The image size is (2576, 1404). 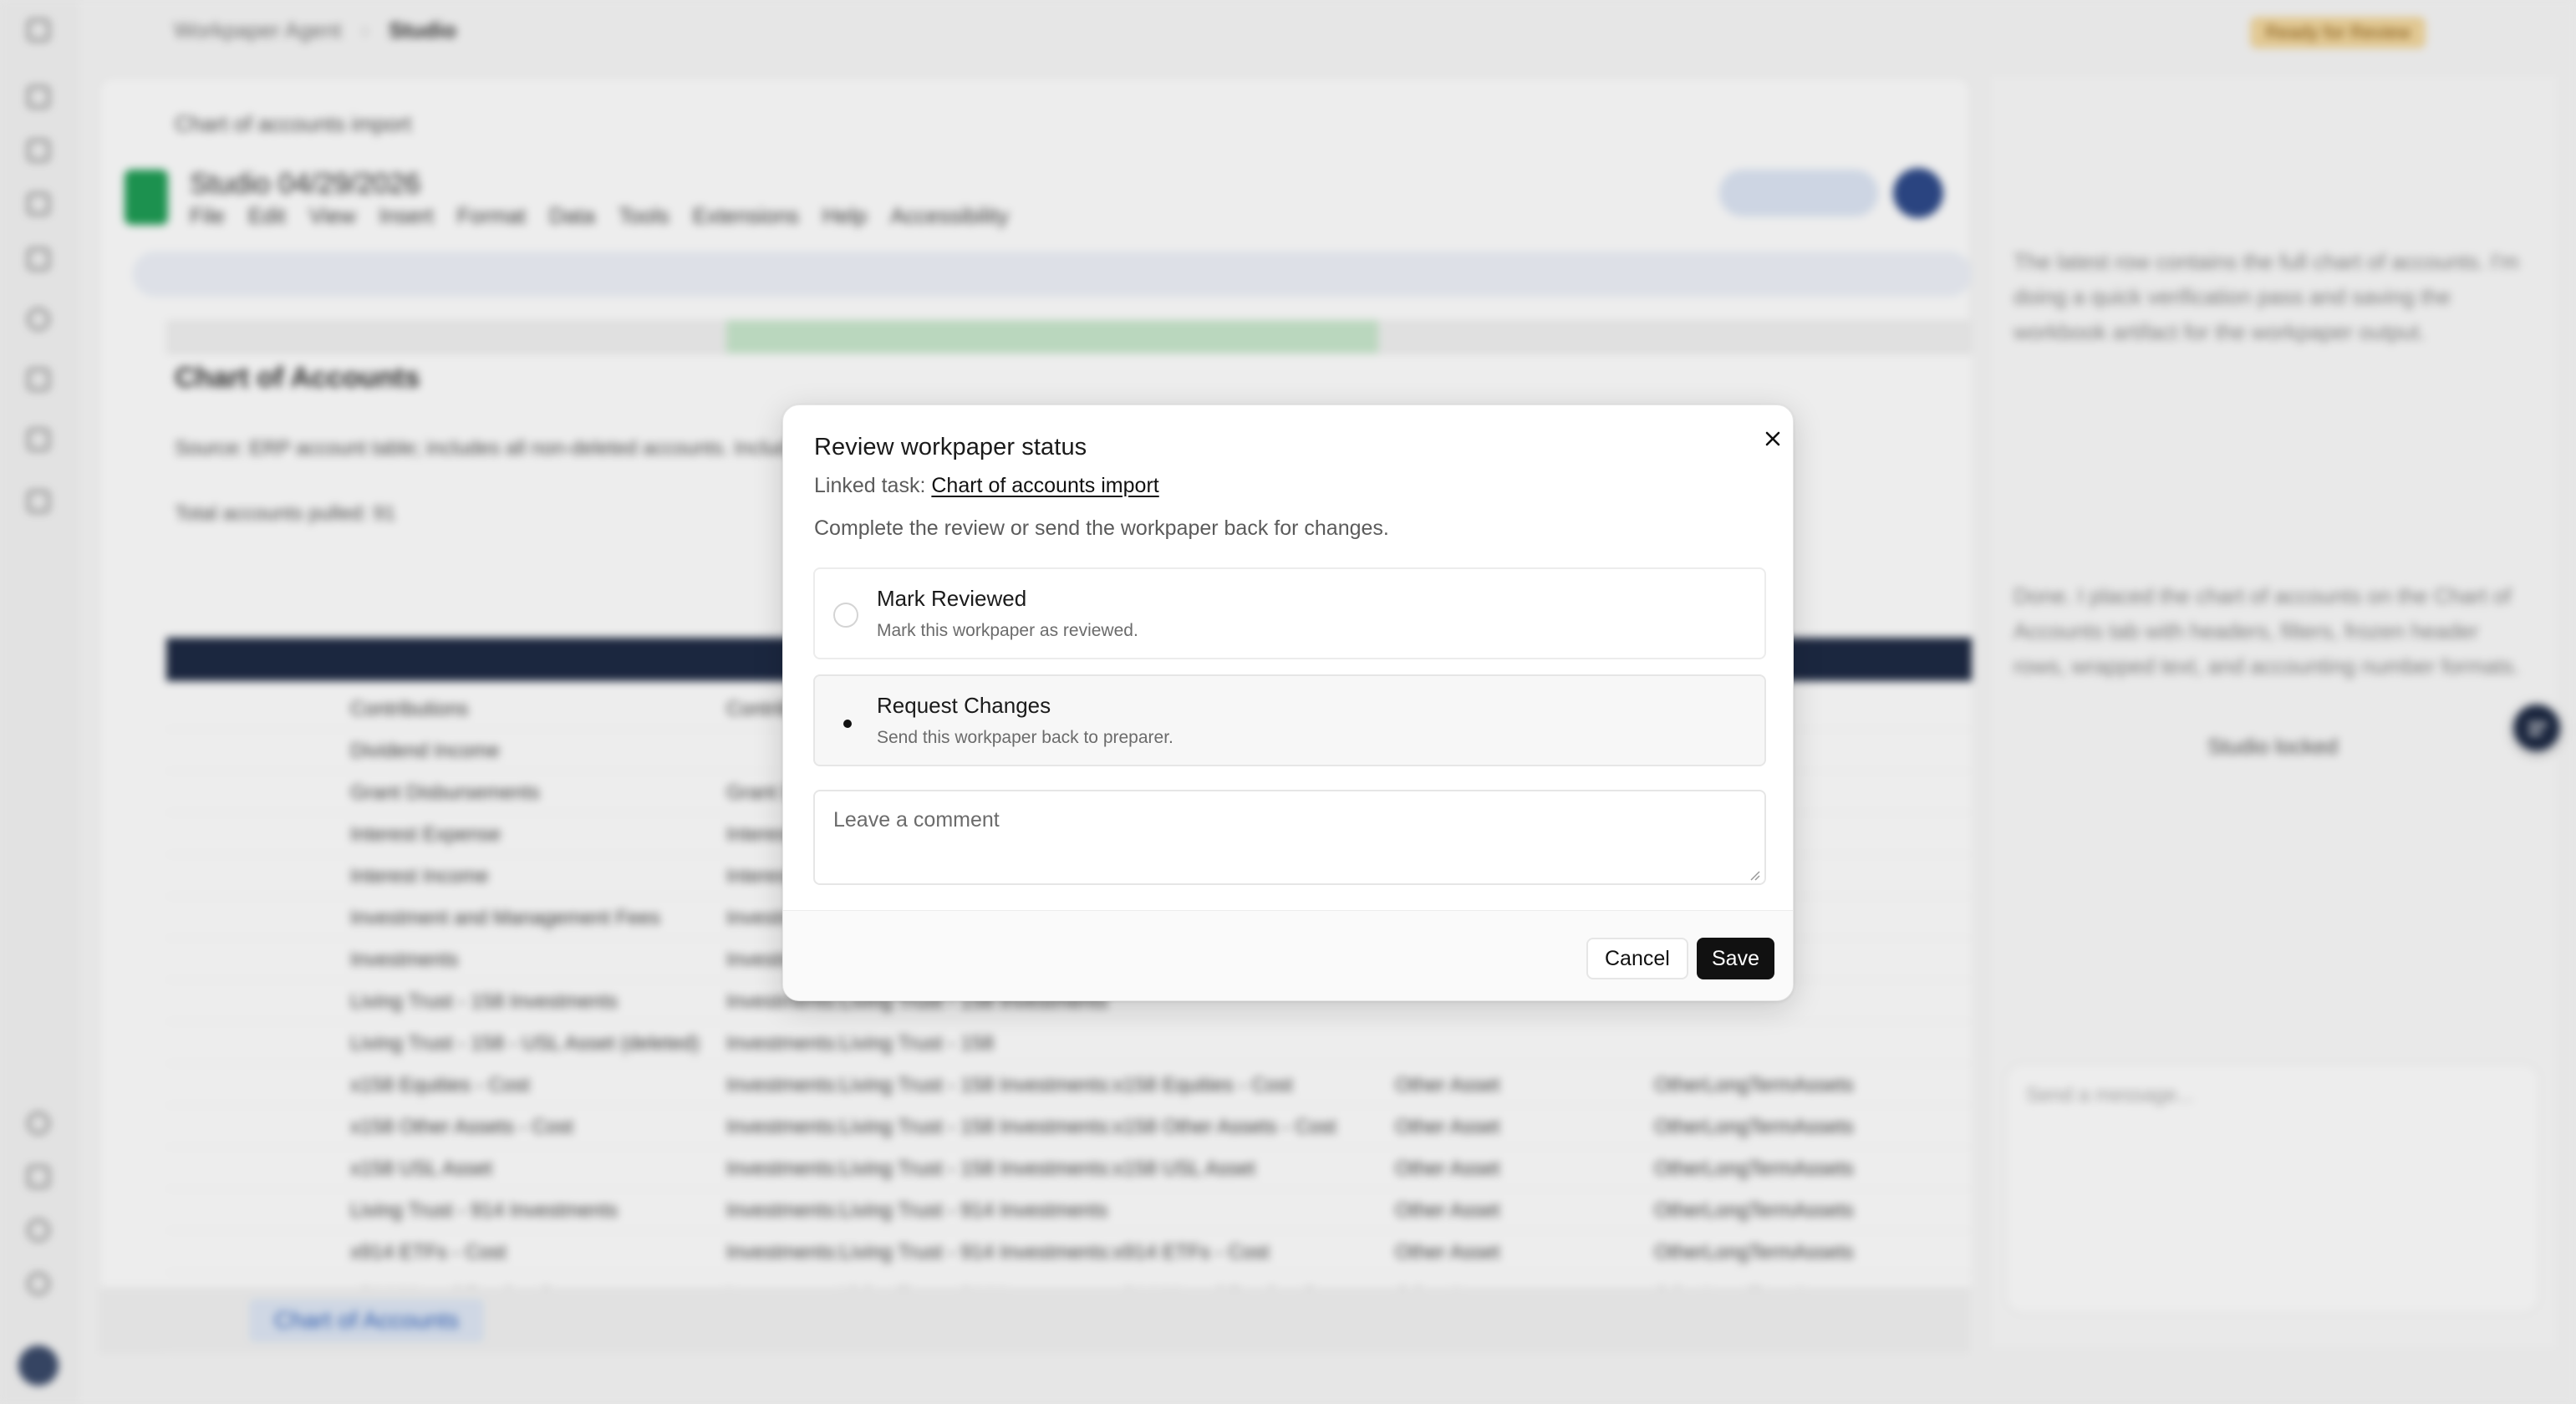 I want to click on save-button: Save, so click(x=1735, y=958).